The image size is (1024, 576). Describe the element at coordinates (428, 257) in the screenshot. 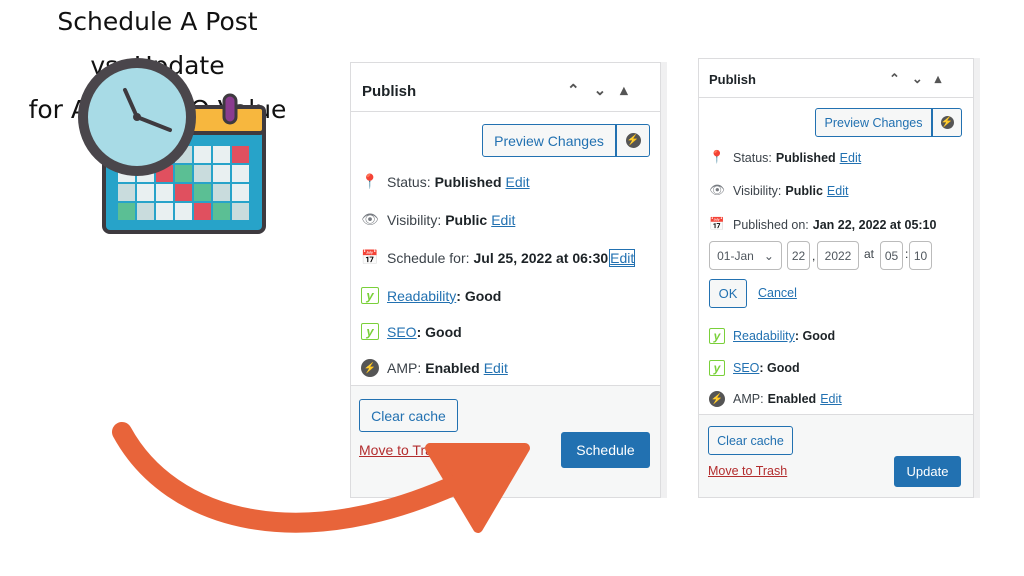

I see `label: Schedule for:` at that location.